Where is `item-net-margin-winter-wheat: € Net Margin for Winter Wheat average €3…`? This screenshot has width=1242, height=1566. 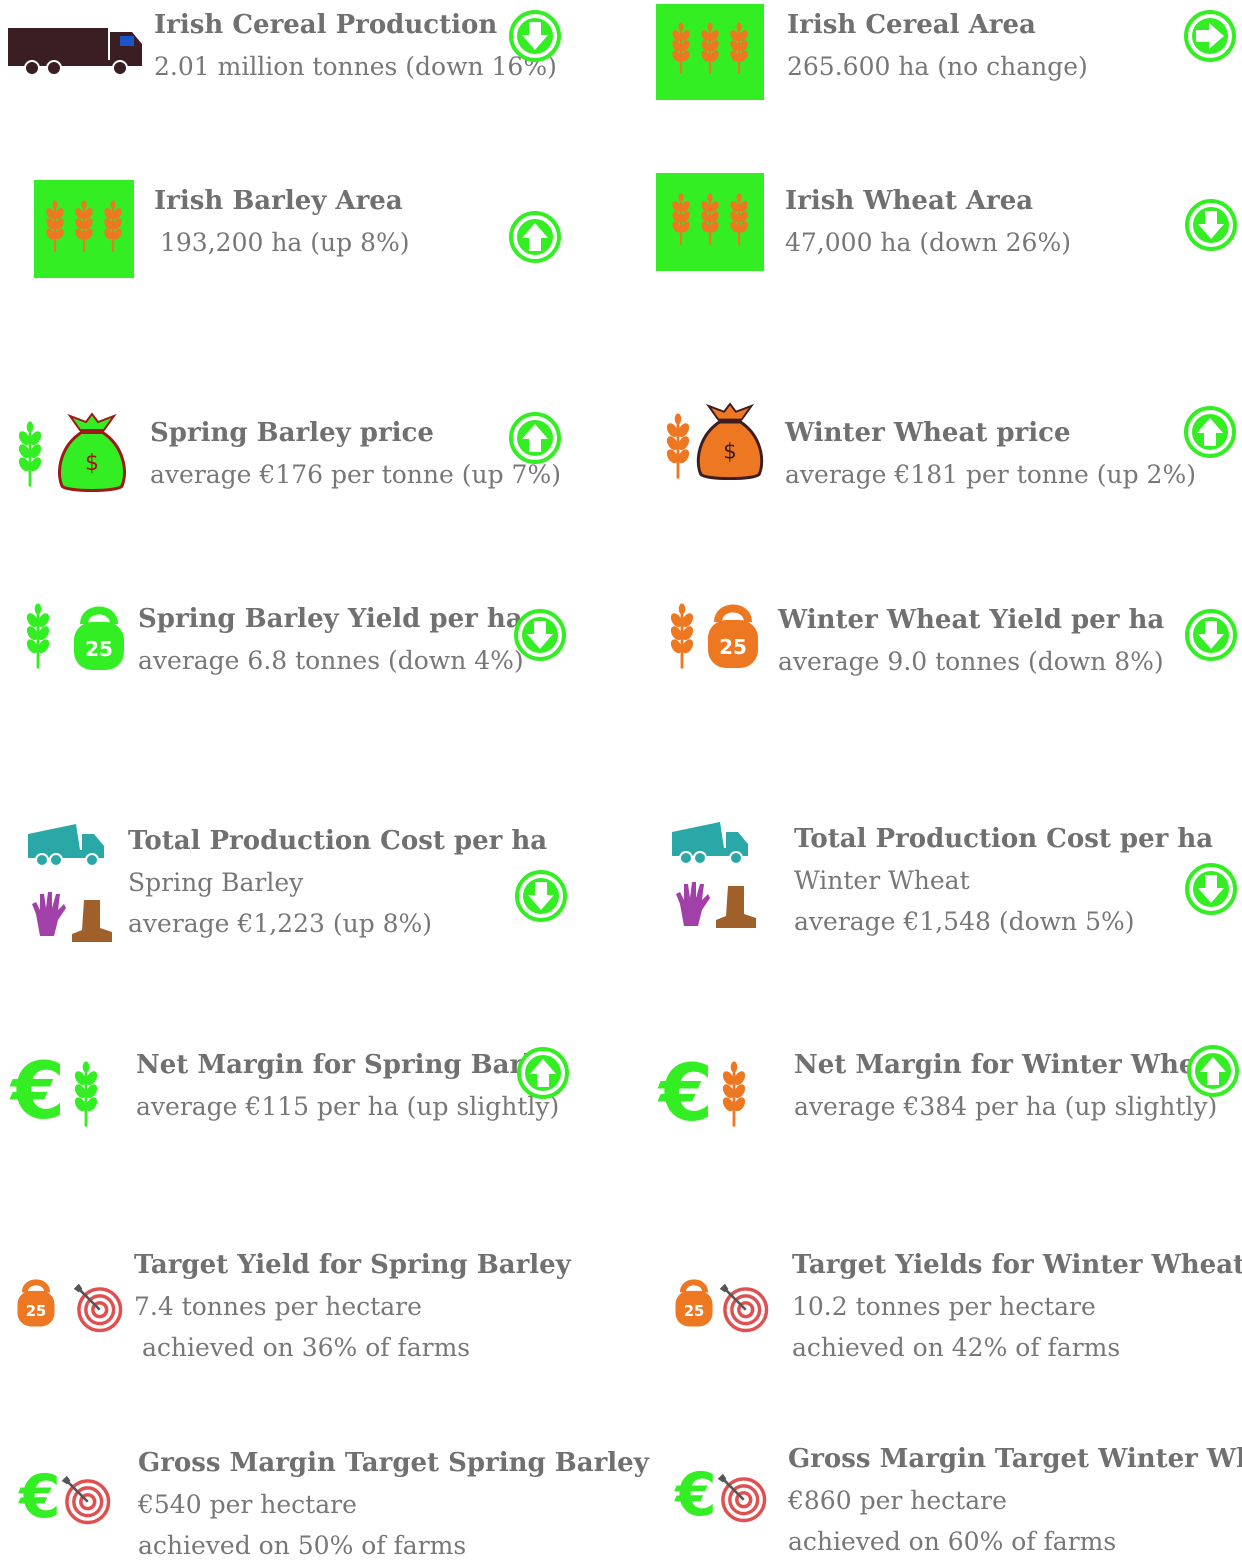 item-net-margin-winter-wheat: € Net Margin for Winter Wheat average €3… is located at coordinates (931, 1095).